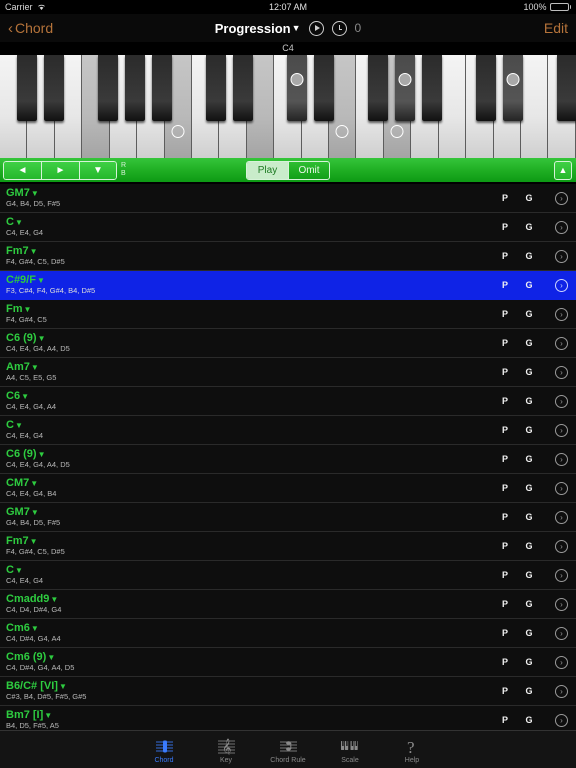  What do you see at coordinates (22, 170) in the screenshot?
I see `arrow-left-icon: ◄` at bounding box center [22, 170].